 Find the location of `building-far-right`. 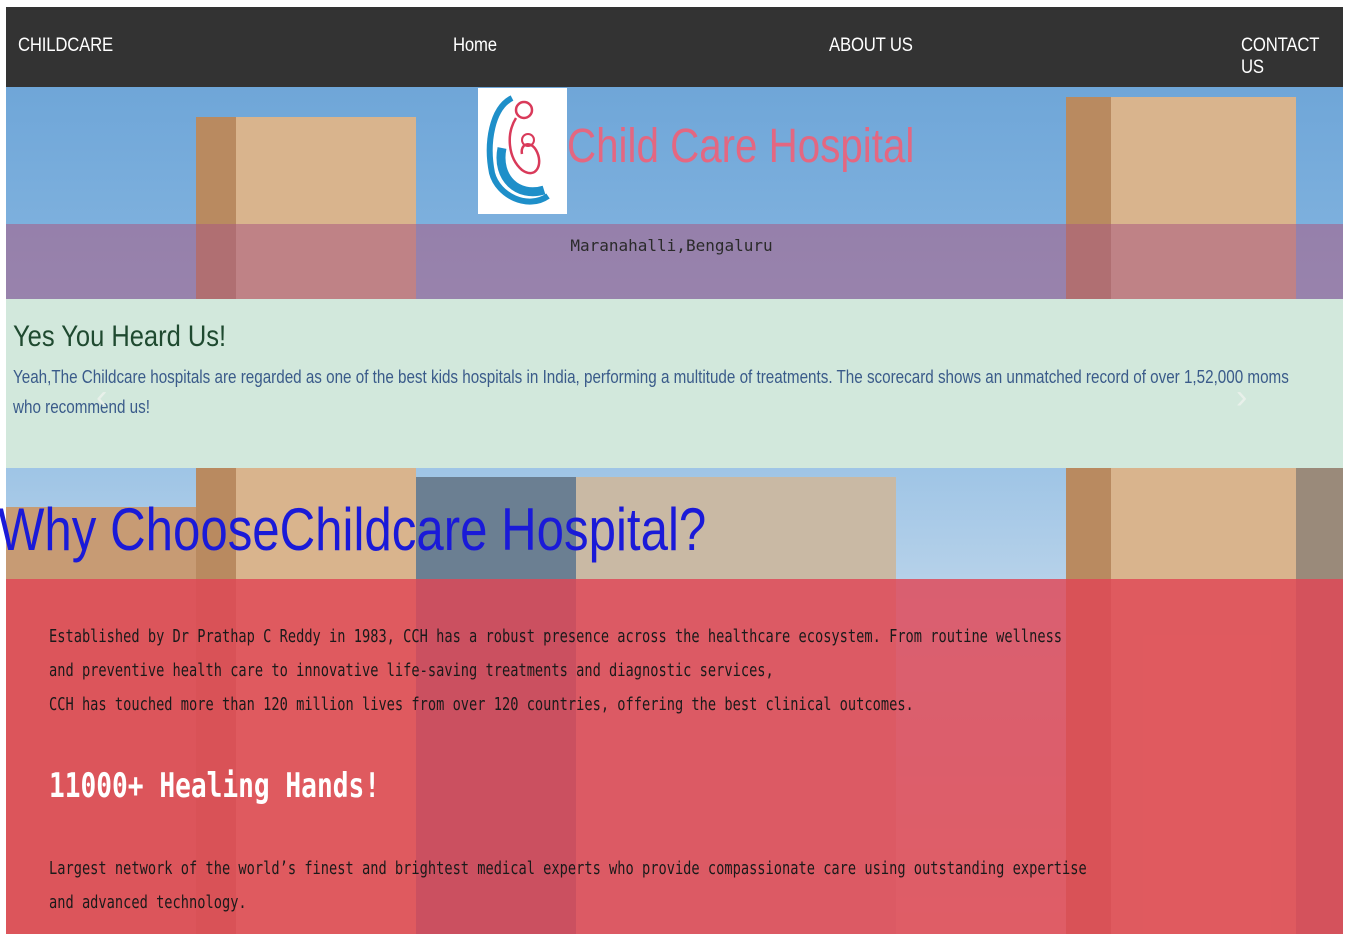

building-far-right is located at coordinates (1319, 700).